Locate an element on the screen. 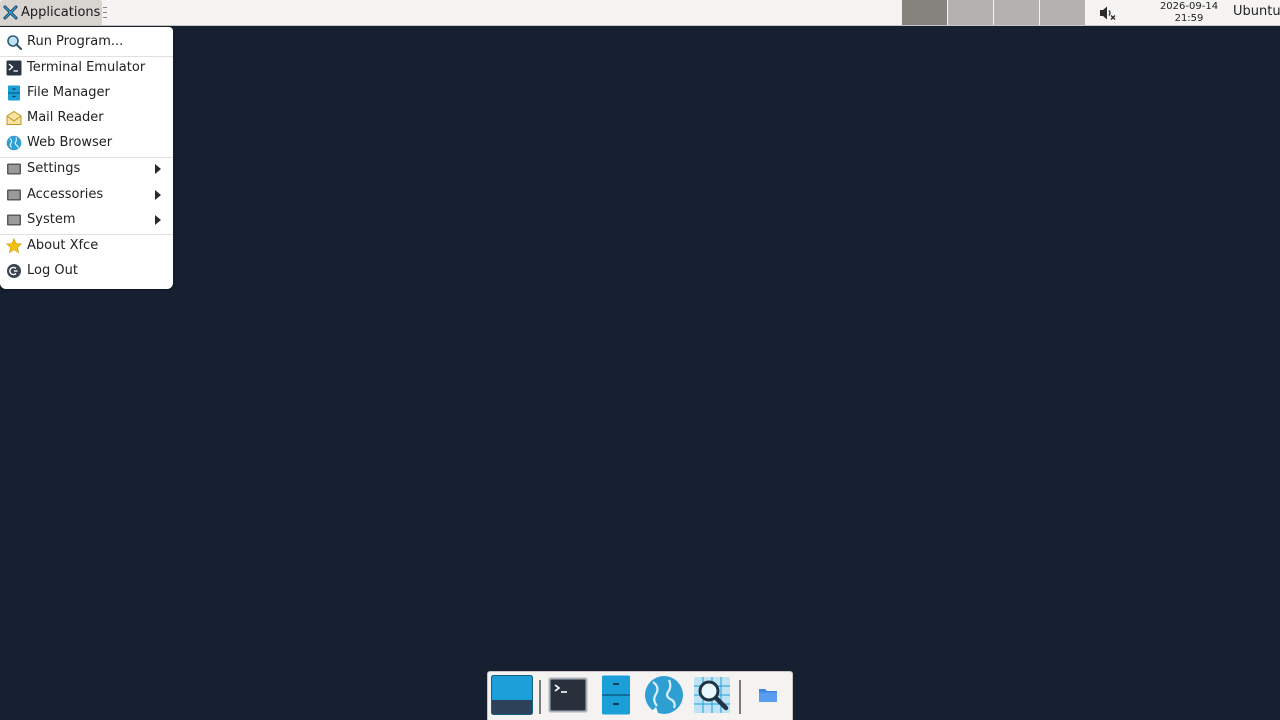  menu-item-terminal-emulator: Terminal Emulator is located at coordinates (86, 68).